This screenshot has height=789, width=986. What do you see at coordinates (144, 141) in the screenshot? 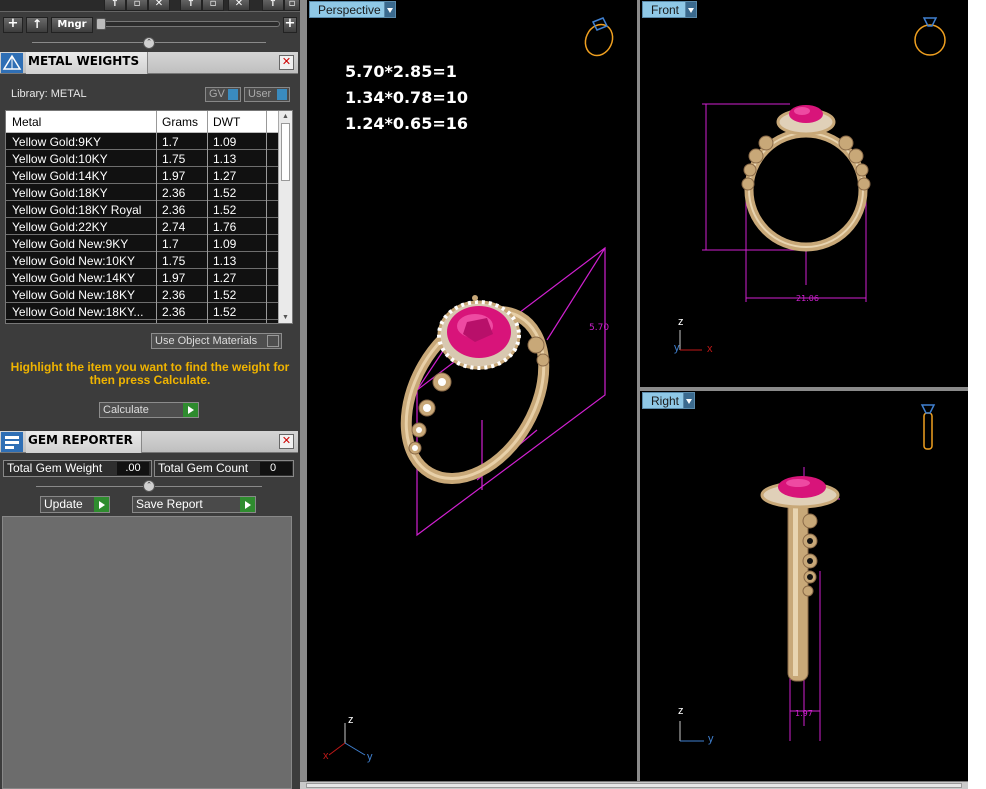
I see `table-row: Yellow Gold:9KY 1.7 1.09` at bounding box center [144, 141].